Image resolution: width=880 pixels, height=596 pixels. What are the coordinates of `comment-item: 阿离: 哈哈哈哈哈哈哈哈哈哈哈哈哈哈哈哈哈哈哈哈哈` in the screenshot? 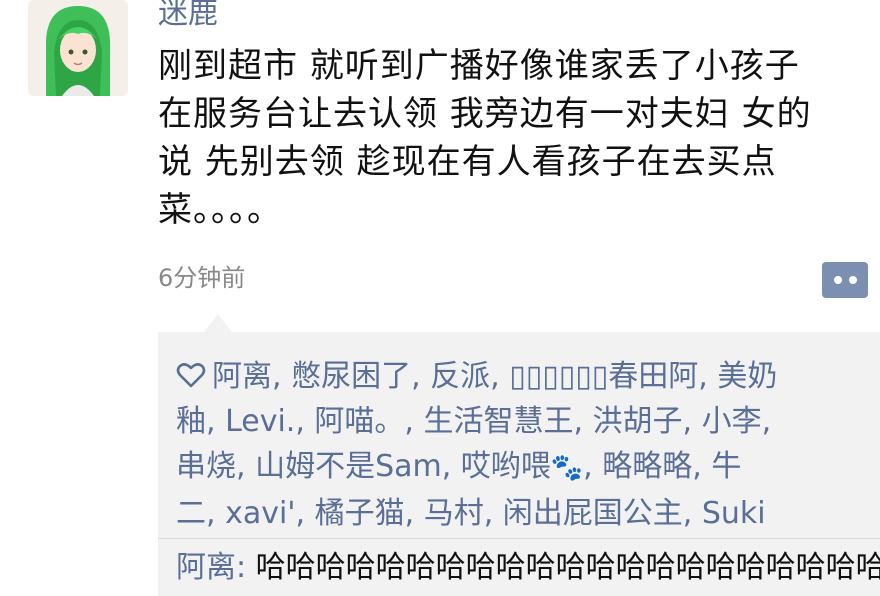 It's located at (528, 568).